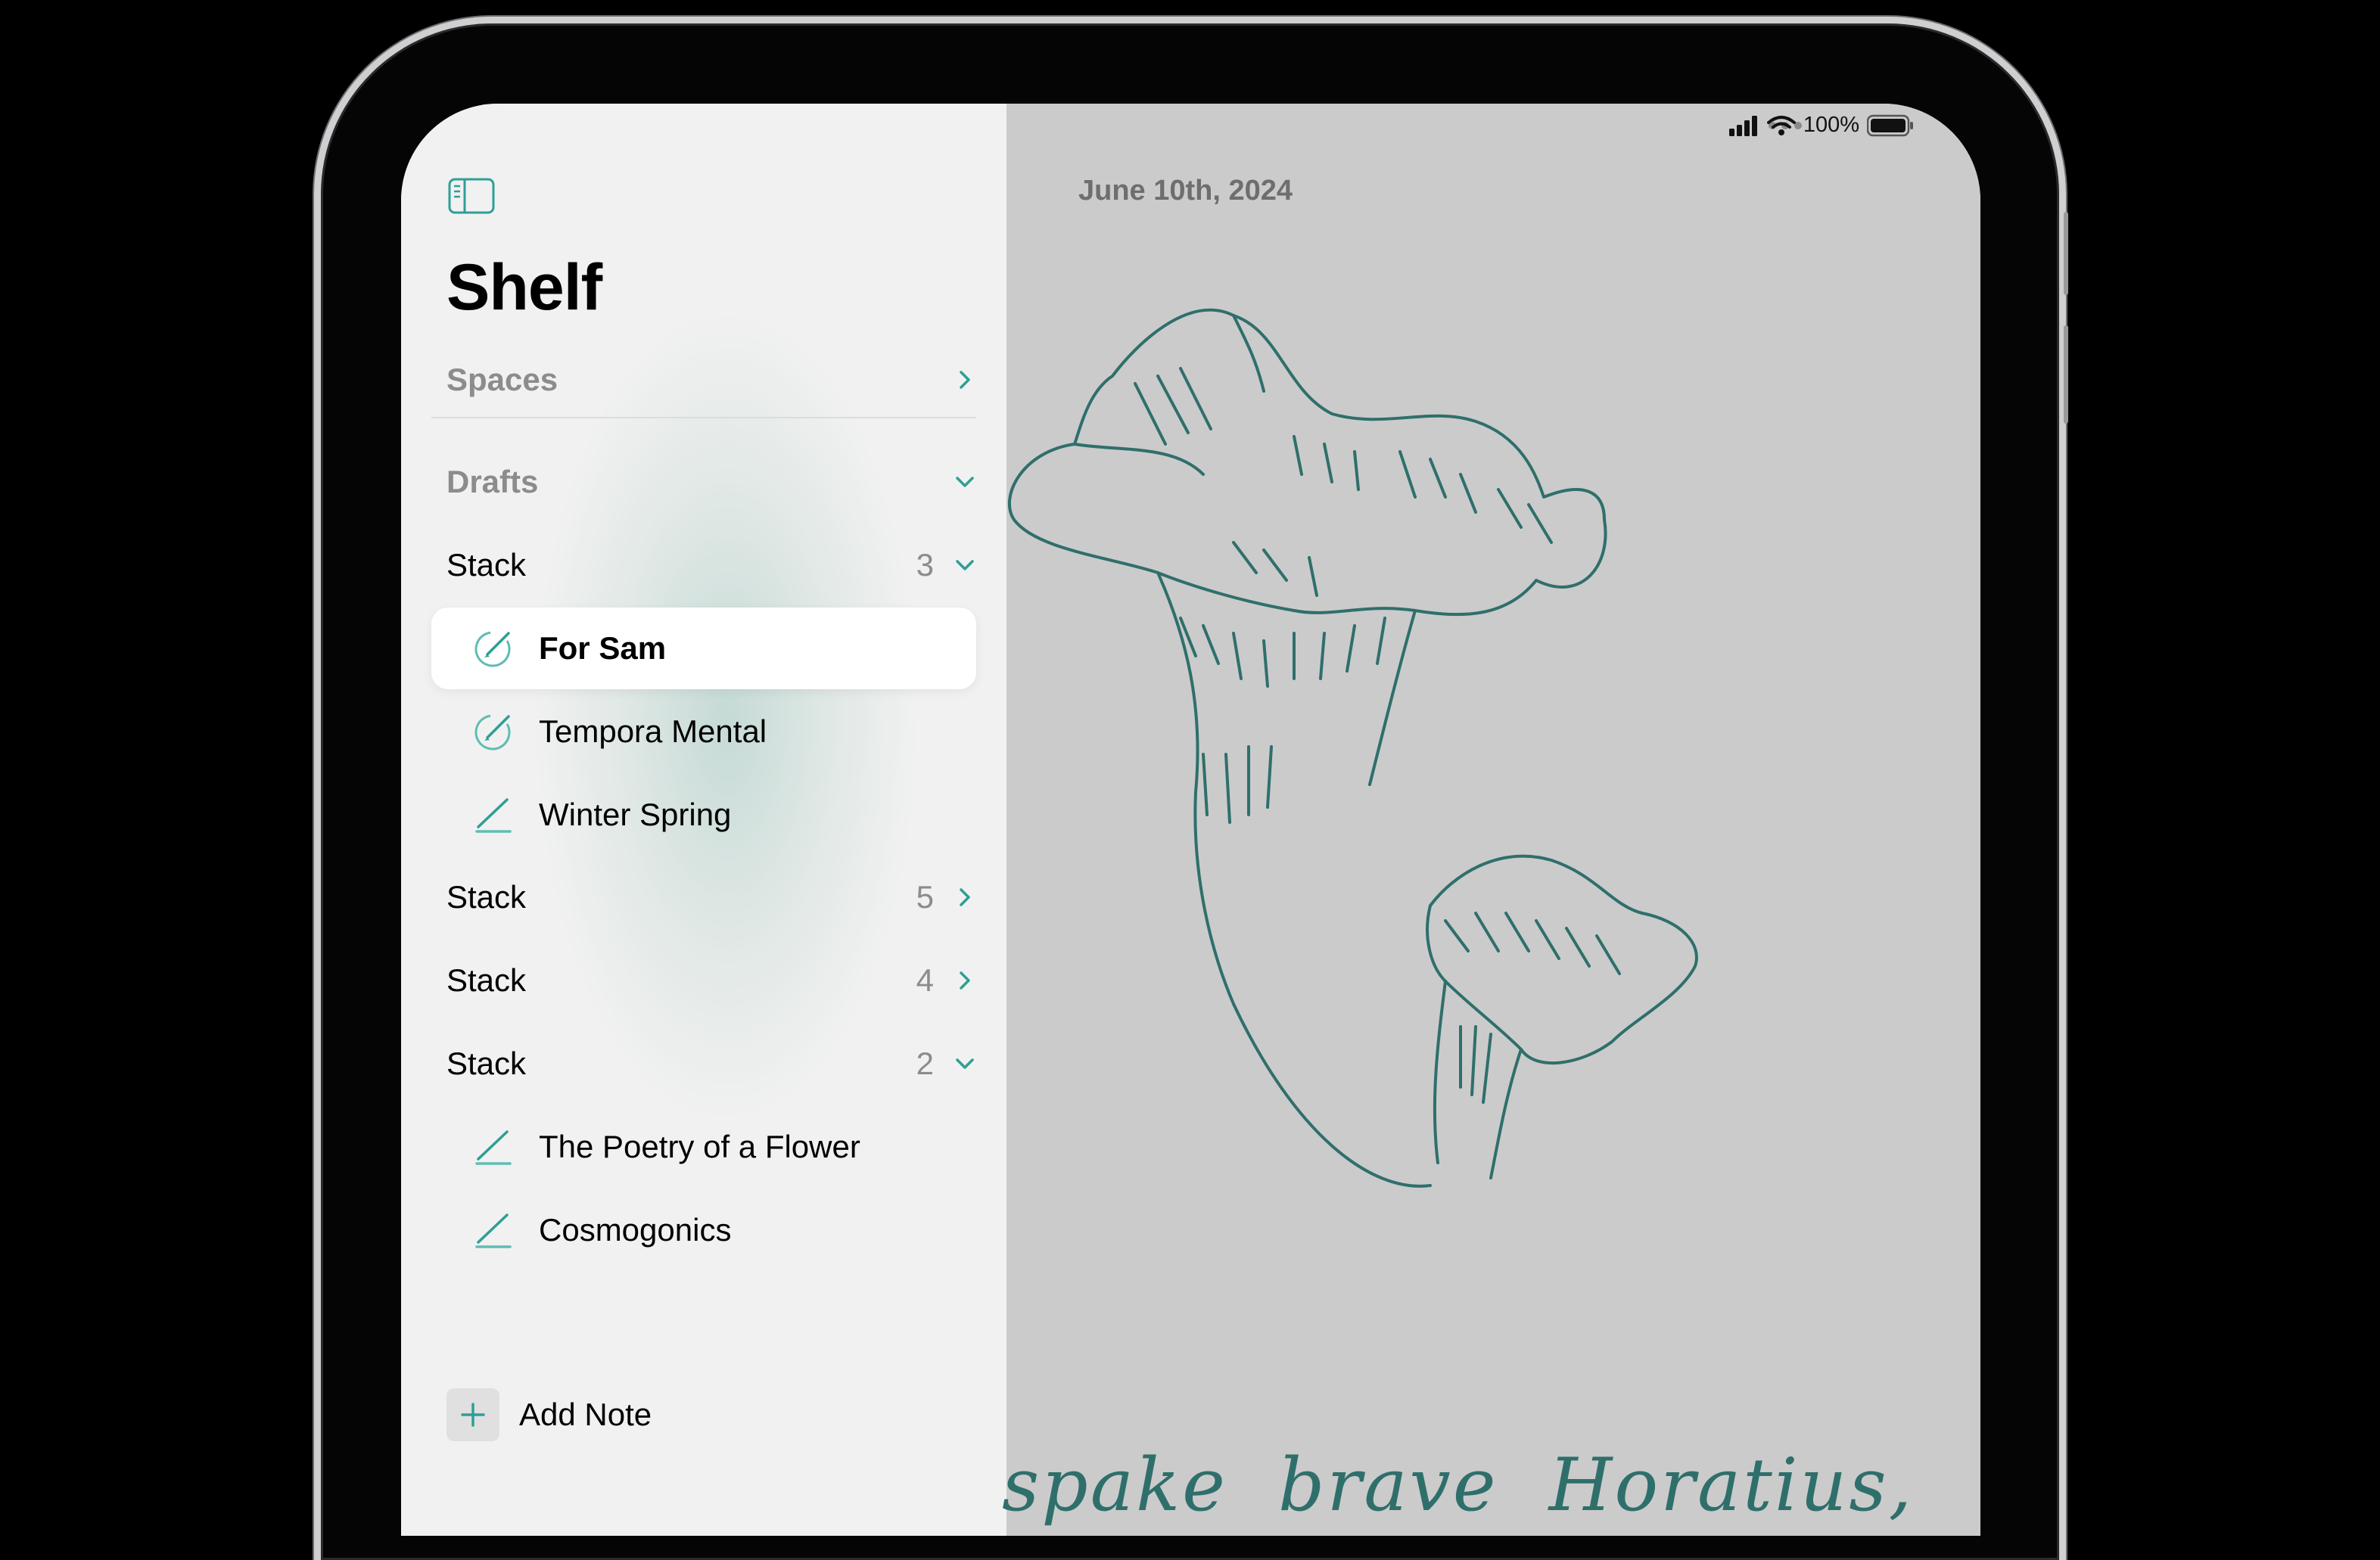 Image resolution: width=2380 pixels, height=1560 pixels. What do you see at coordinates (711, 897) in the screenshot?
I see `stack-row: Stack 5` at bounding box center [711, 897].